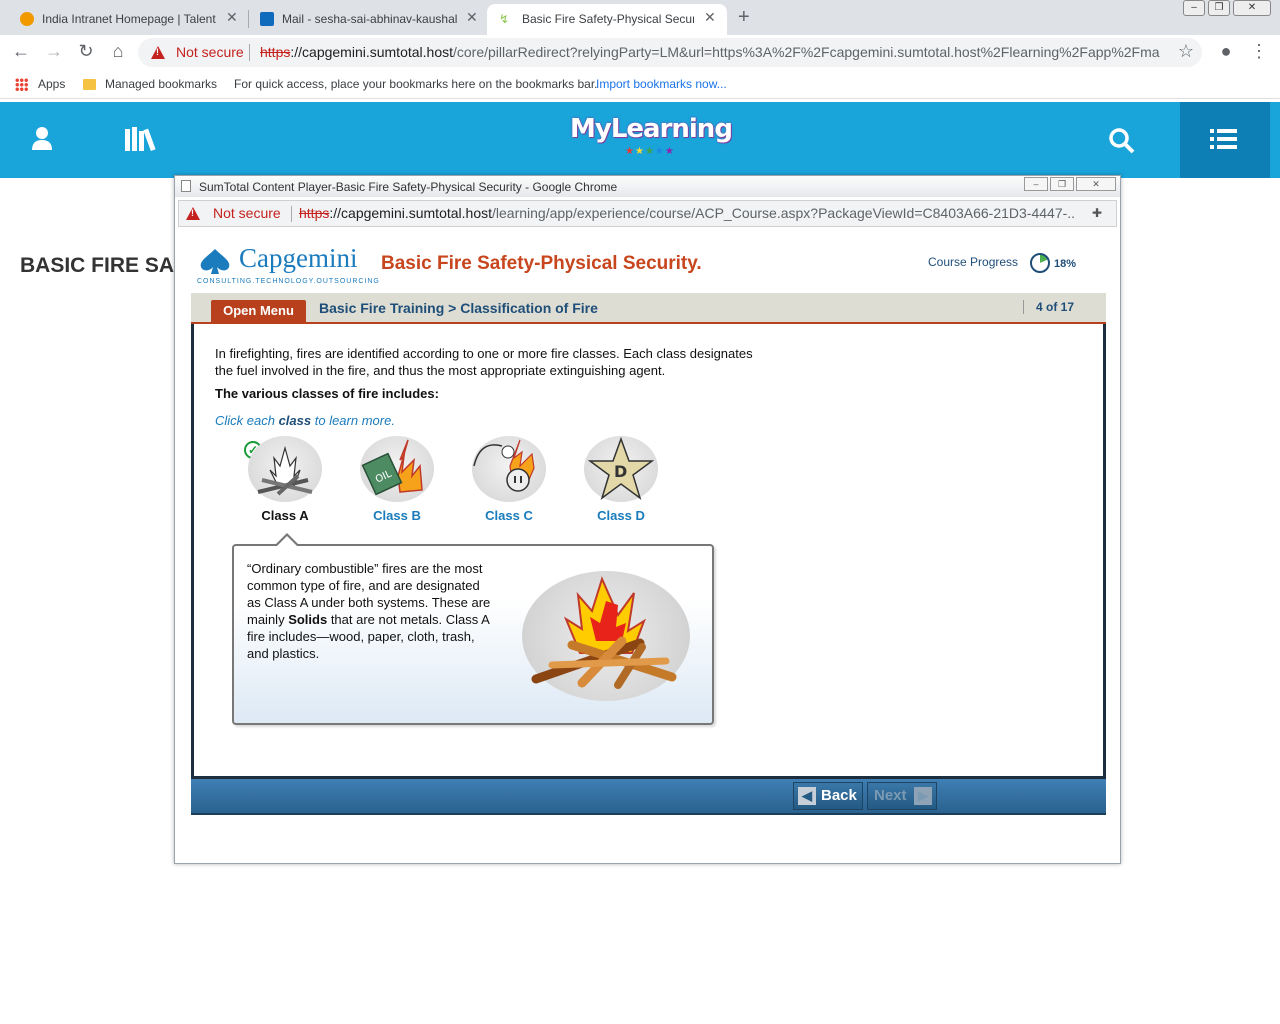 This screenshot has height=1024, width=1280. What do you see at coordinates (118, 51) in the screenshot?
I see `home-icon: ⌂` at bounding box center [118, 51].